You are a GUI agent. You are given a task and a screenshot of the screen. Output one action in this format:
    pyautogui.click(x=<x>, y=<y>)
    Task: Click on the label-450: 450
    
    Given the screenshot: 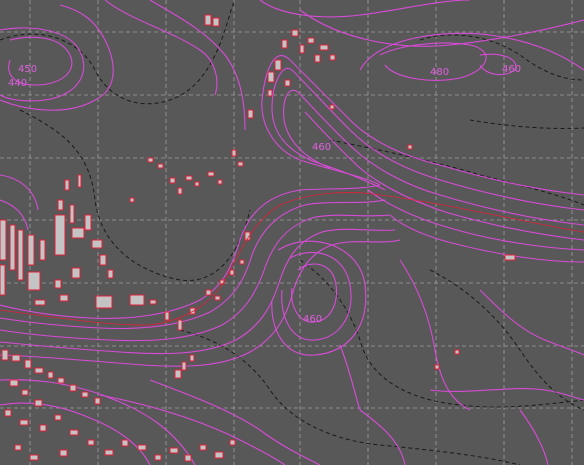 What is the action you would take?
    pyautogui.click(x=27, y=69)
    